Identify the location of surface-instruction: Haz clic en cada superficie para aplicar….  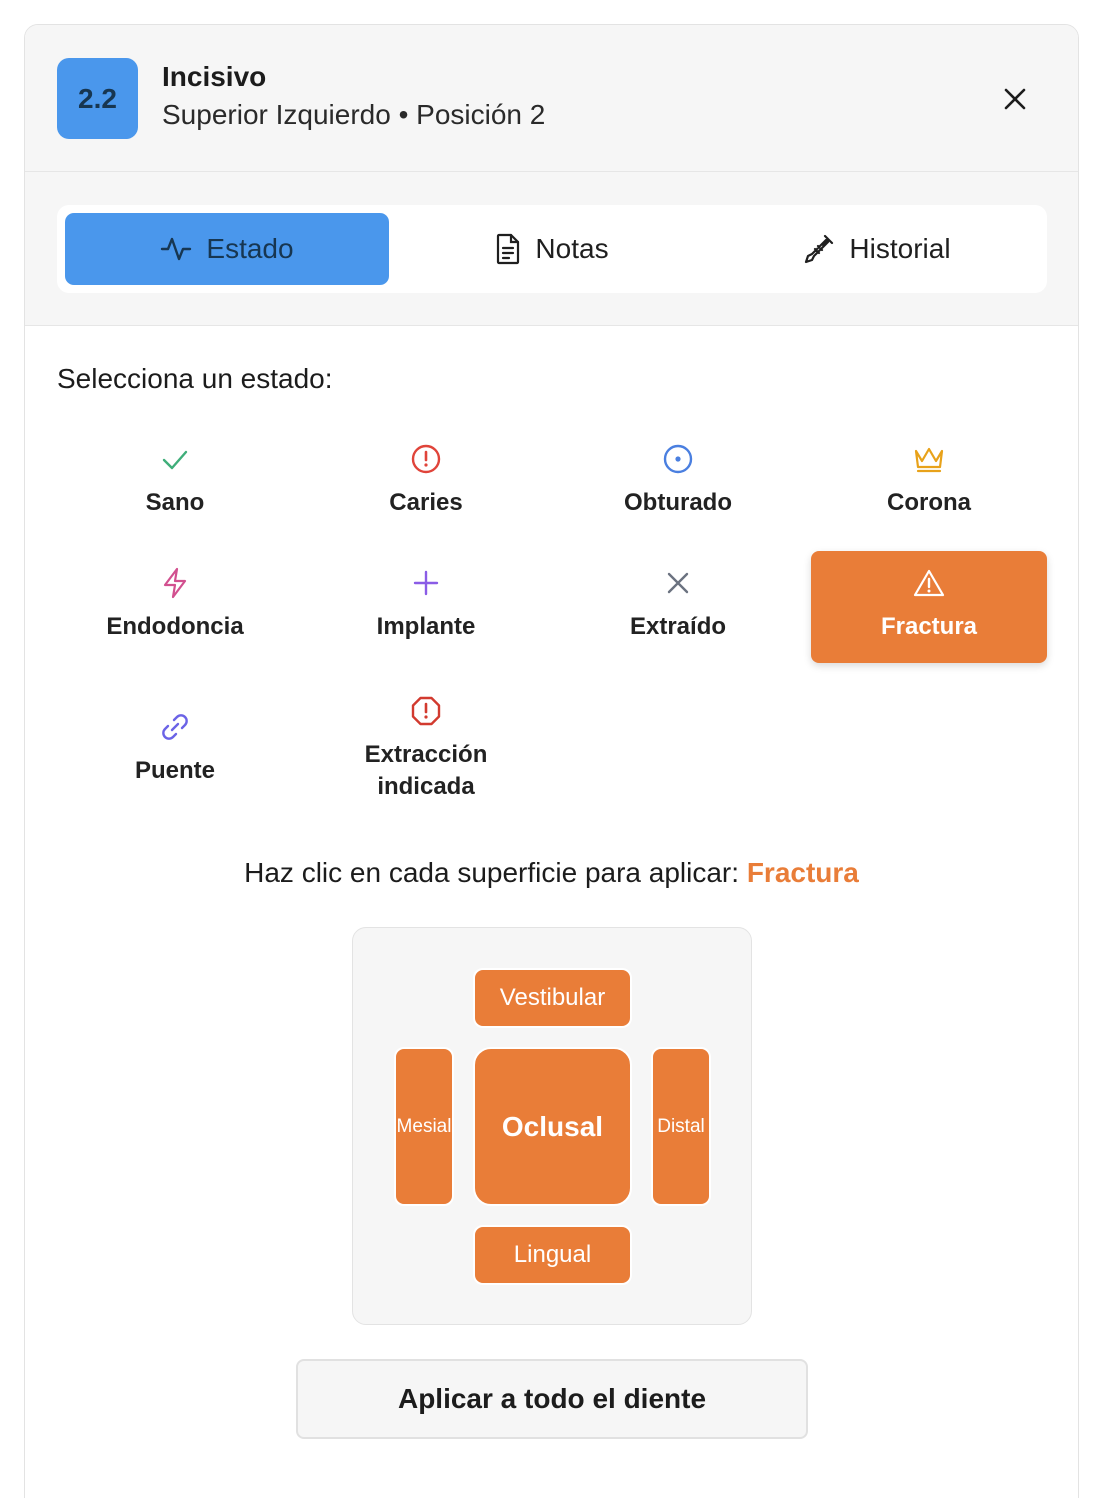
(551, 873).